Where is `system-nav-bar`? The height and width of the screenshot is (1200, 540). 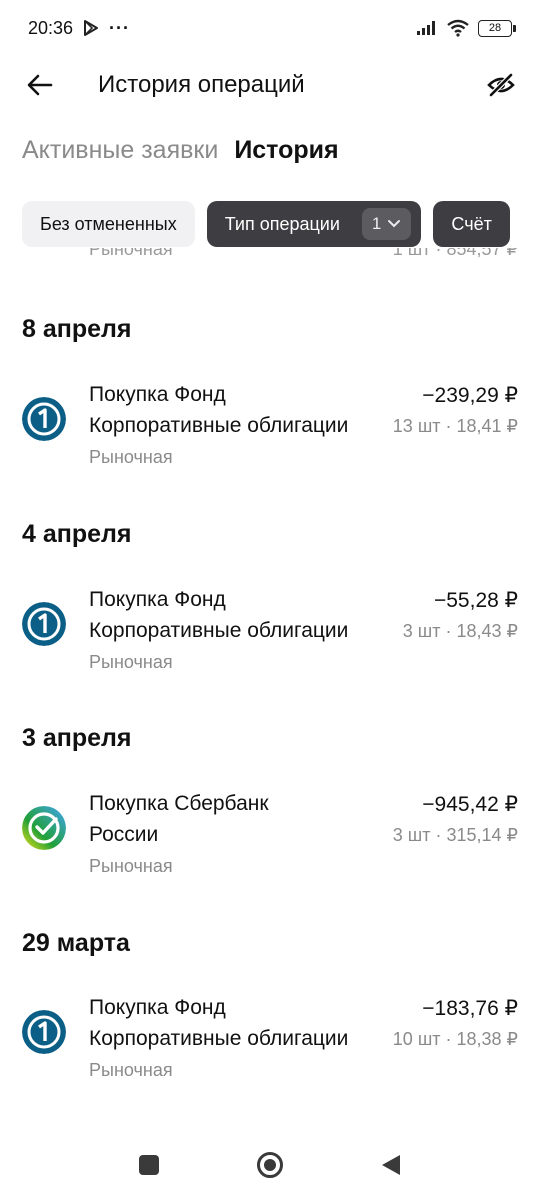 system-nav-bar is located at coordinates (270, 1165).